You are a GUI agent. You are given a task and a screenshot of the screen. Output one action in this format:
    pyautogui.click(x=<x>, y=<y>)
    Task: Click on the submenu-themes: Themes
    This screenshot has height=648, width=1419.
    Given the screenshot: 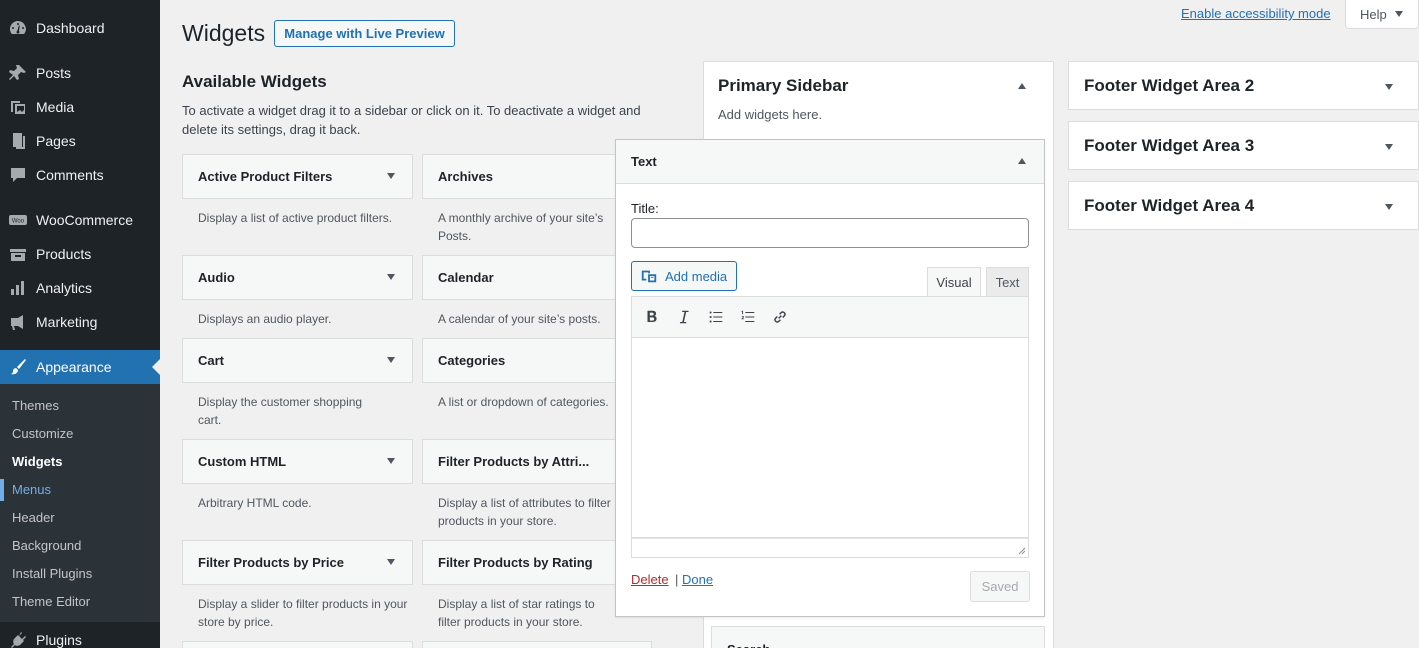 What is the action you would take?
    pyautogui.click(x=35, y=405)
    